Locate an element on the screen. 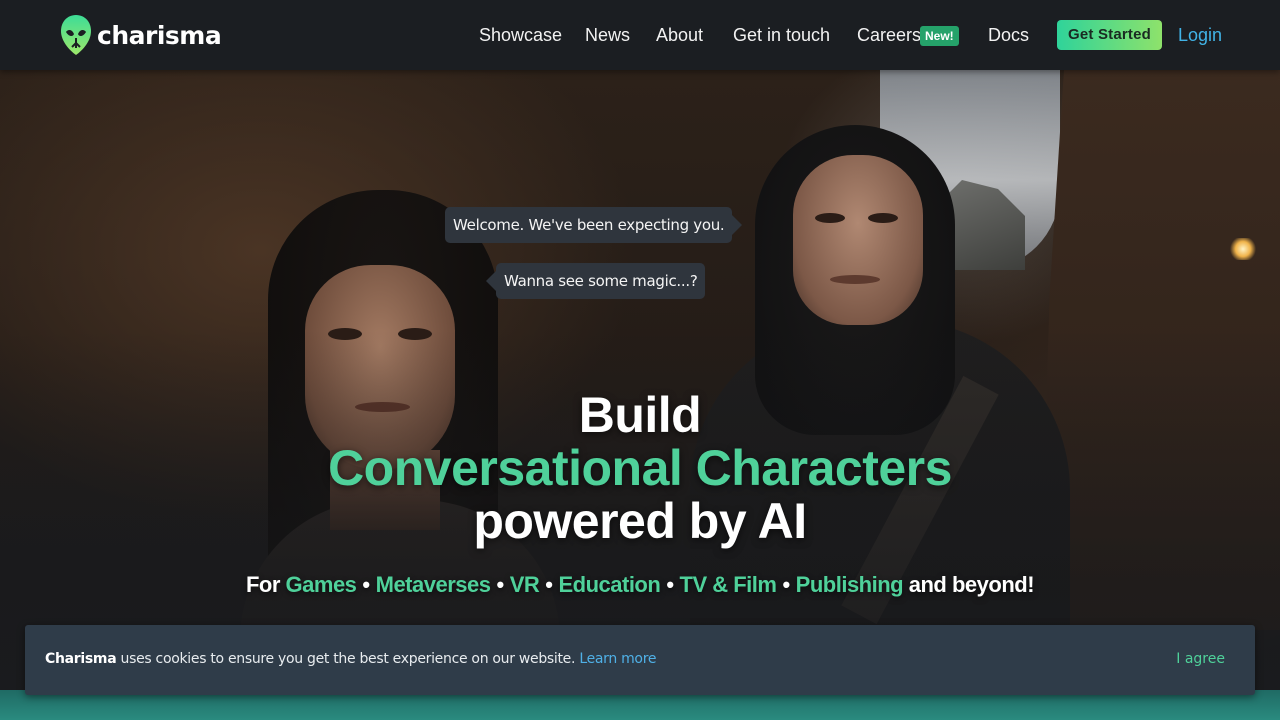  tagline-metaverses: Metaverses is located at coordinates (433, 584).